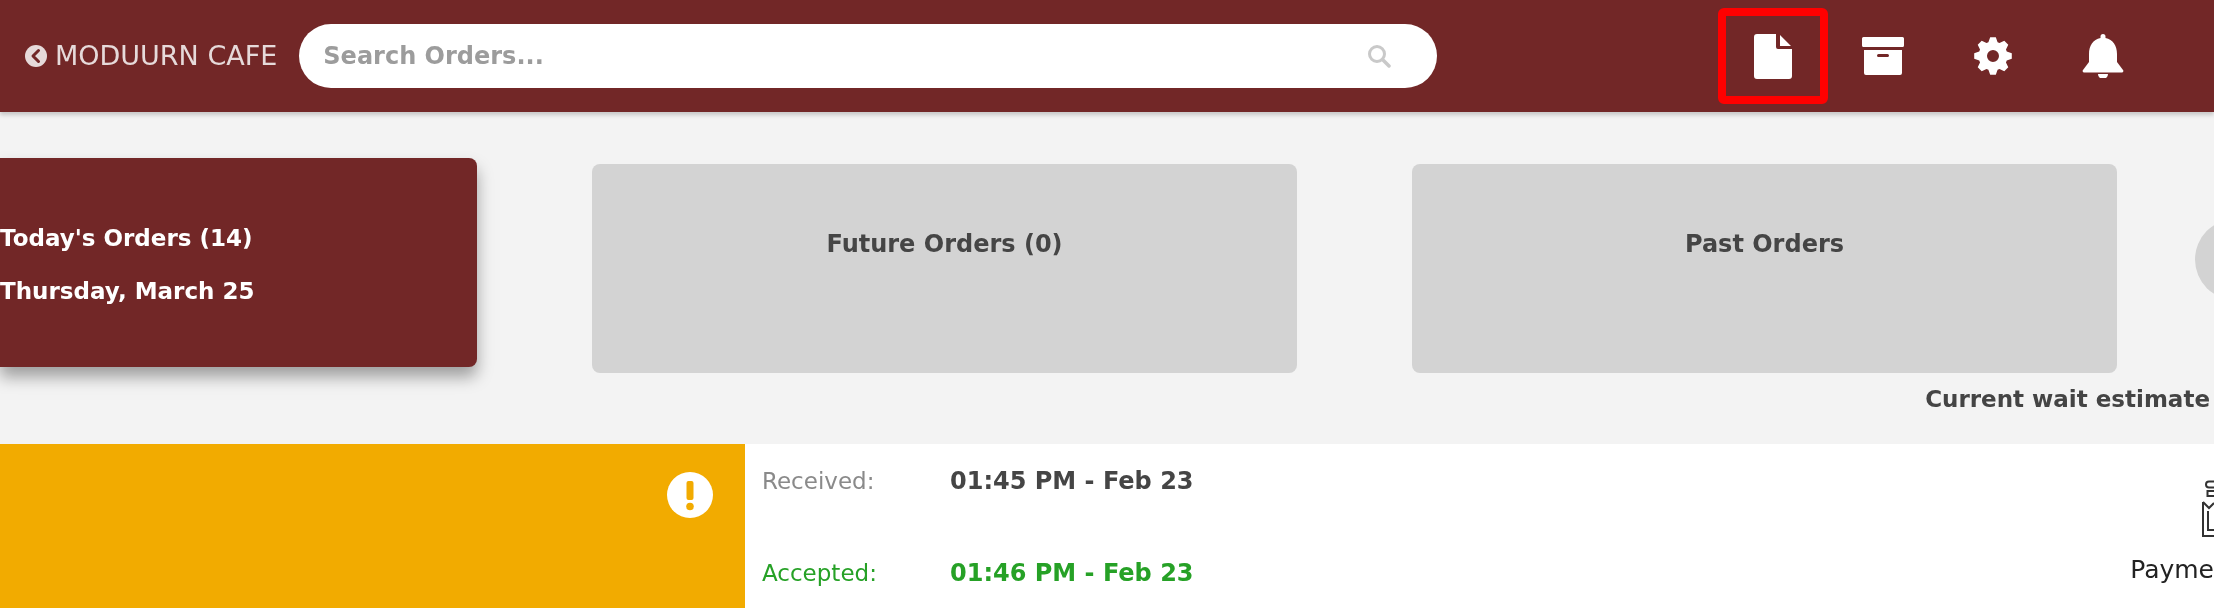 The width and height of the screenshot is (2214, 608). Describe the element at coordinates (820, 573) in the screenshot. I see `event-label: Accepted:` at that location.